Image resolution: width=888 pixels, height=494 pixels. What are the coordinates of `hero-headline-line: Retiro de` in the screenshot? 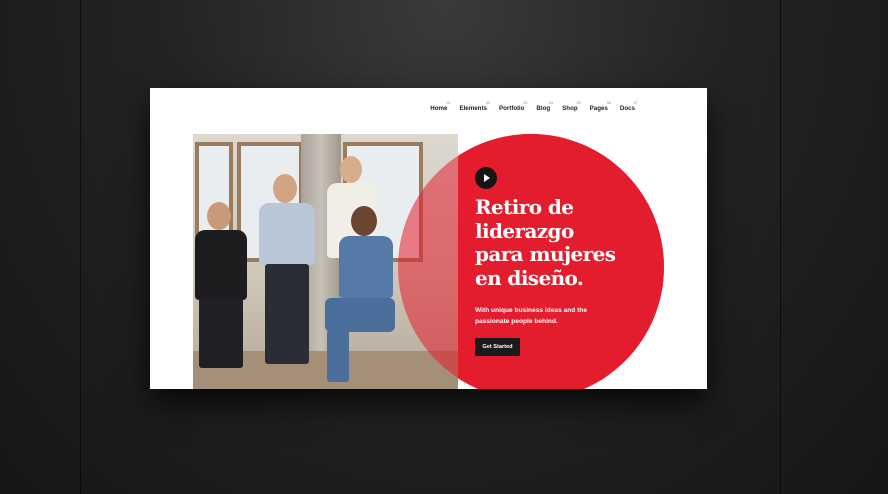 It's located at (524, 207).